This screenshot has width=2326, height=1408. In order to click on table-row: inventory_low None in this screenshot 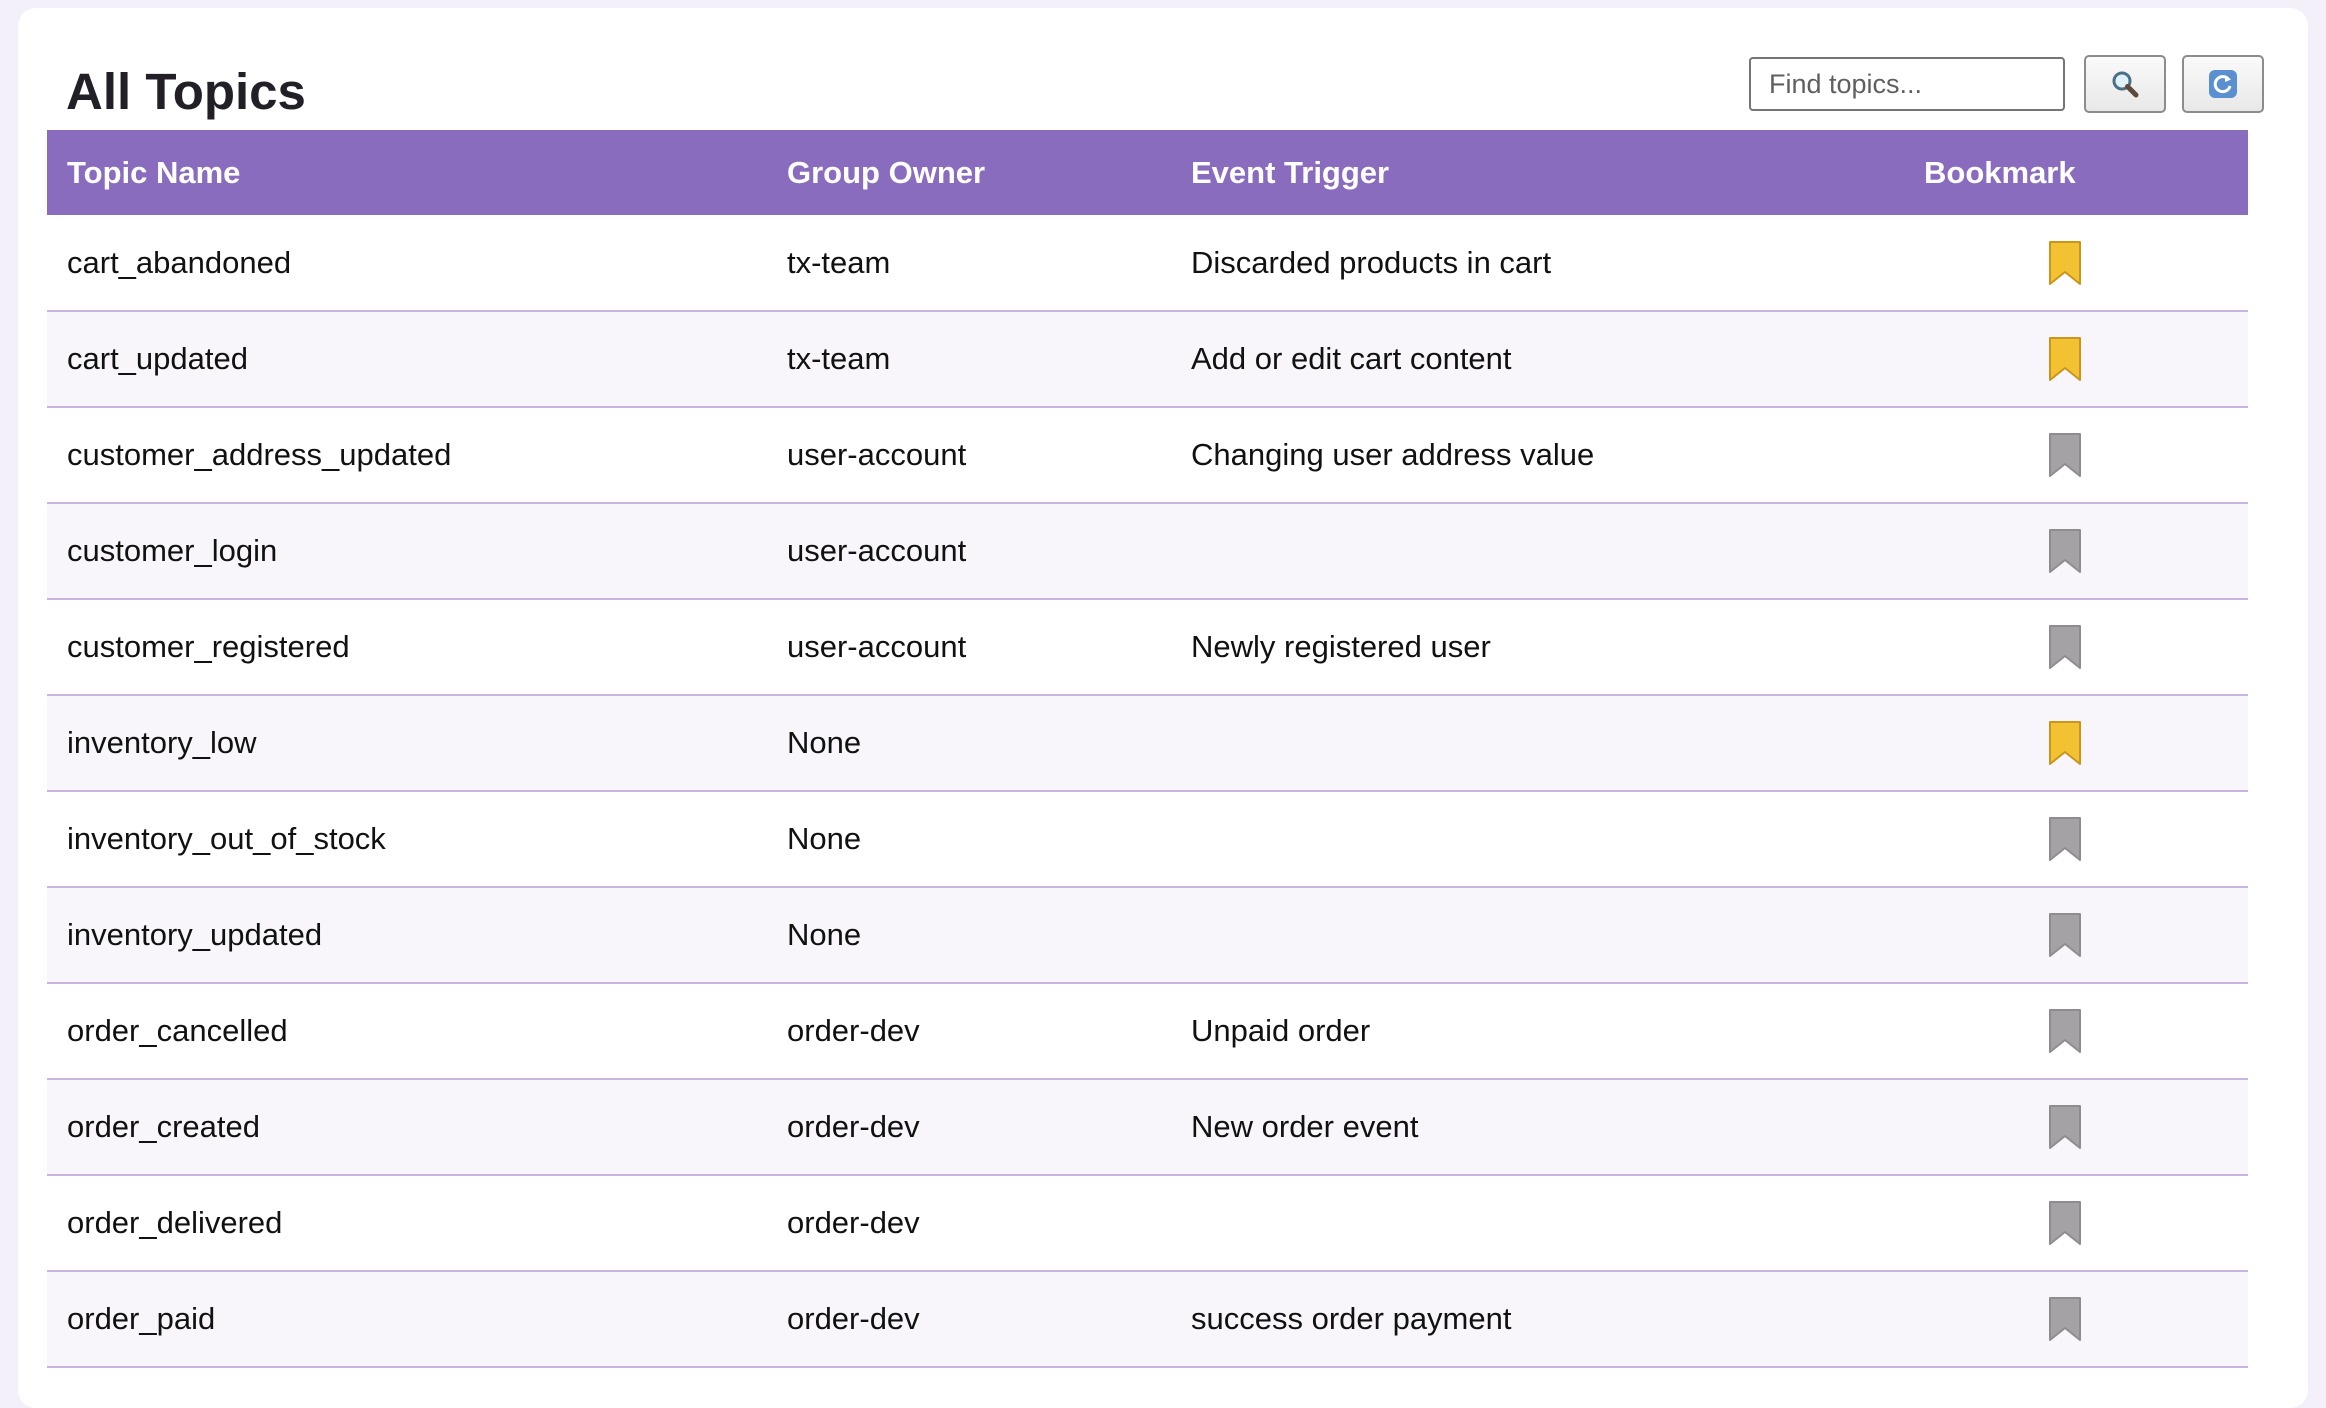, I will do `click(1147, 743)`.